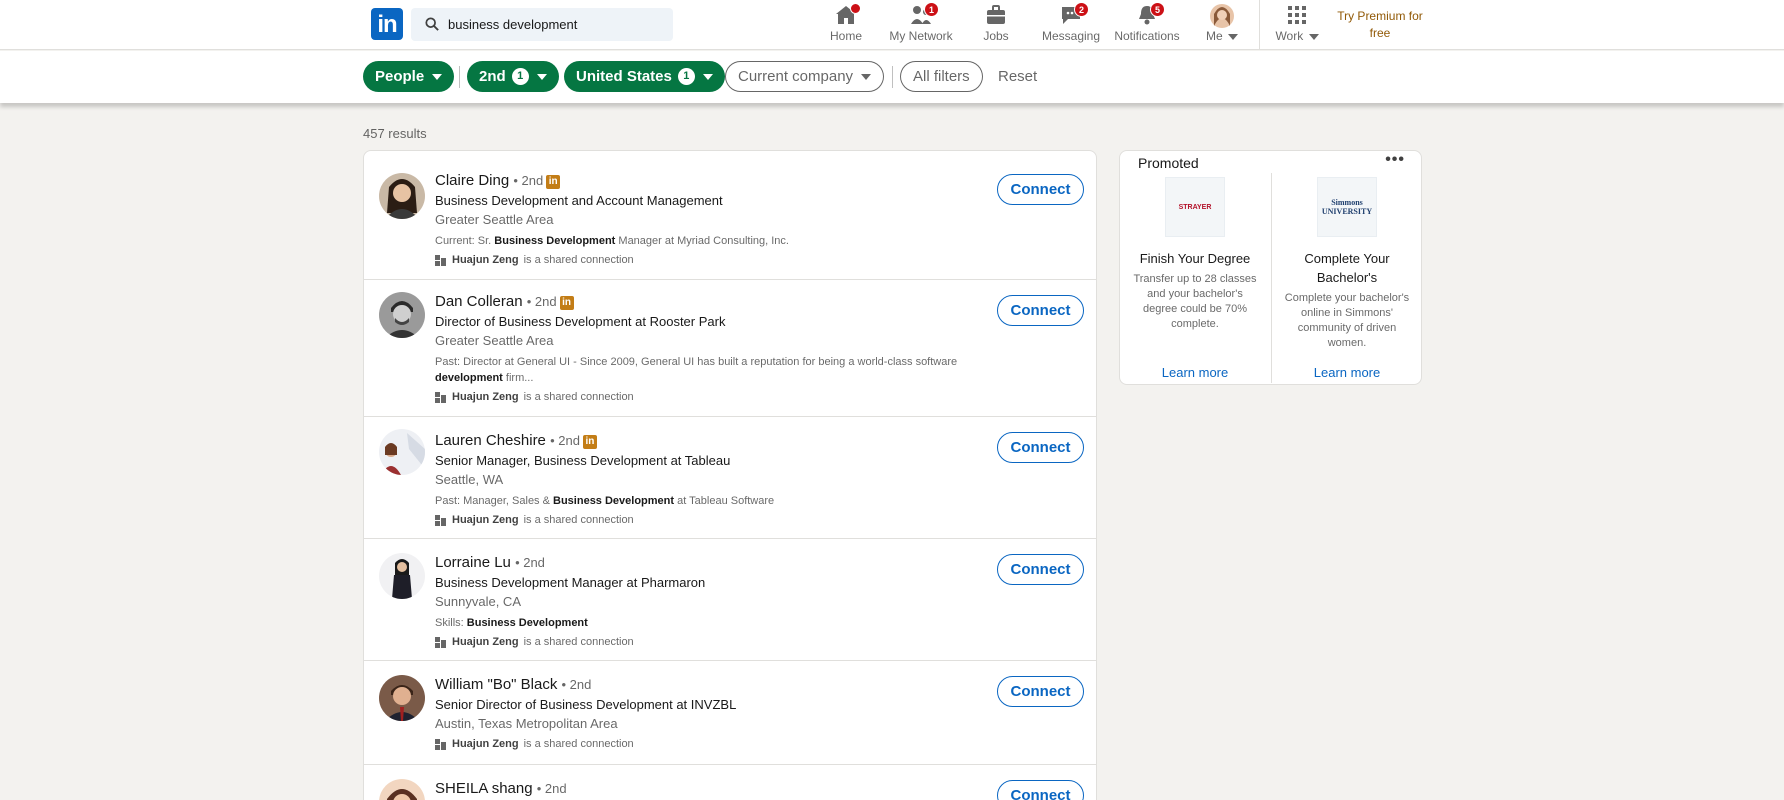 This screenshot has height=800, width=1784. What do you see at coordinates (484, 788) in the screenshot?
I see `result-name: SHEILA shang` at bounding box center [484, 788].